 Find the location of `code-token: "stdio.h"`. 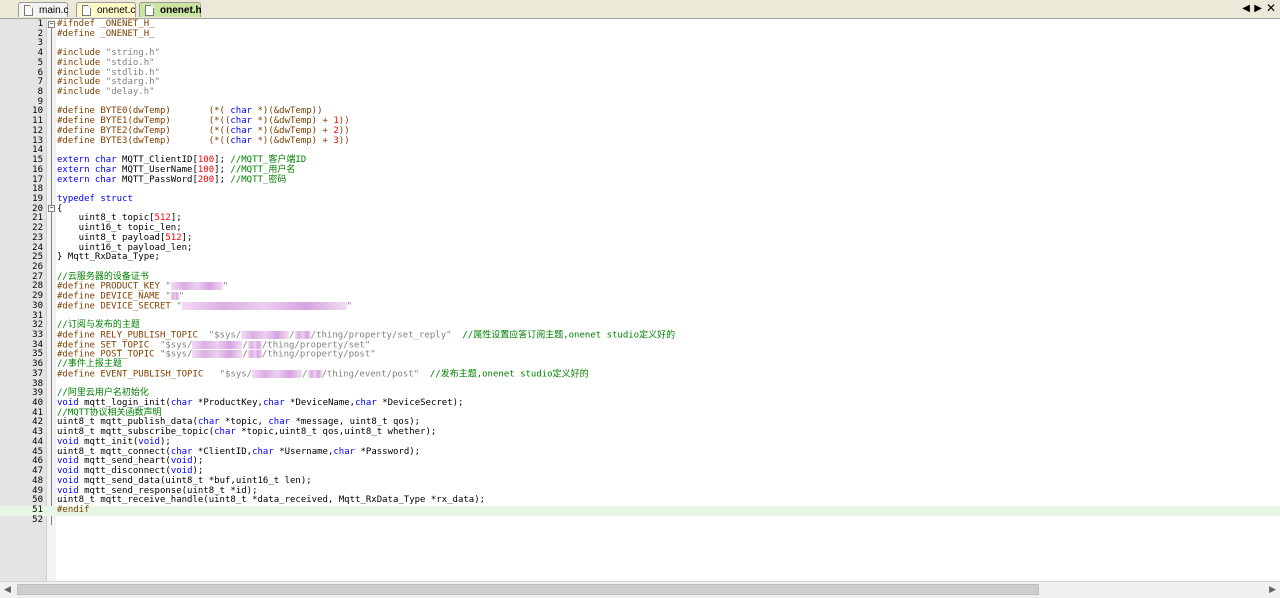

code-token: "stdio.h" is located at coordinates (130, 62).